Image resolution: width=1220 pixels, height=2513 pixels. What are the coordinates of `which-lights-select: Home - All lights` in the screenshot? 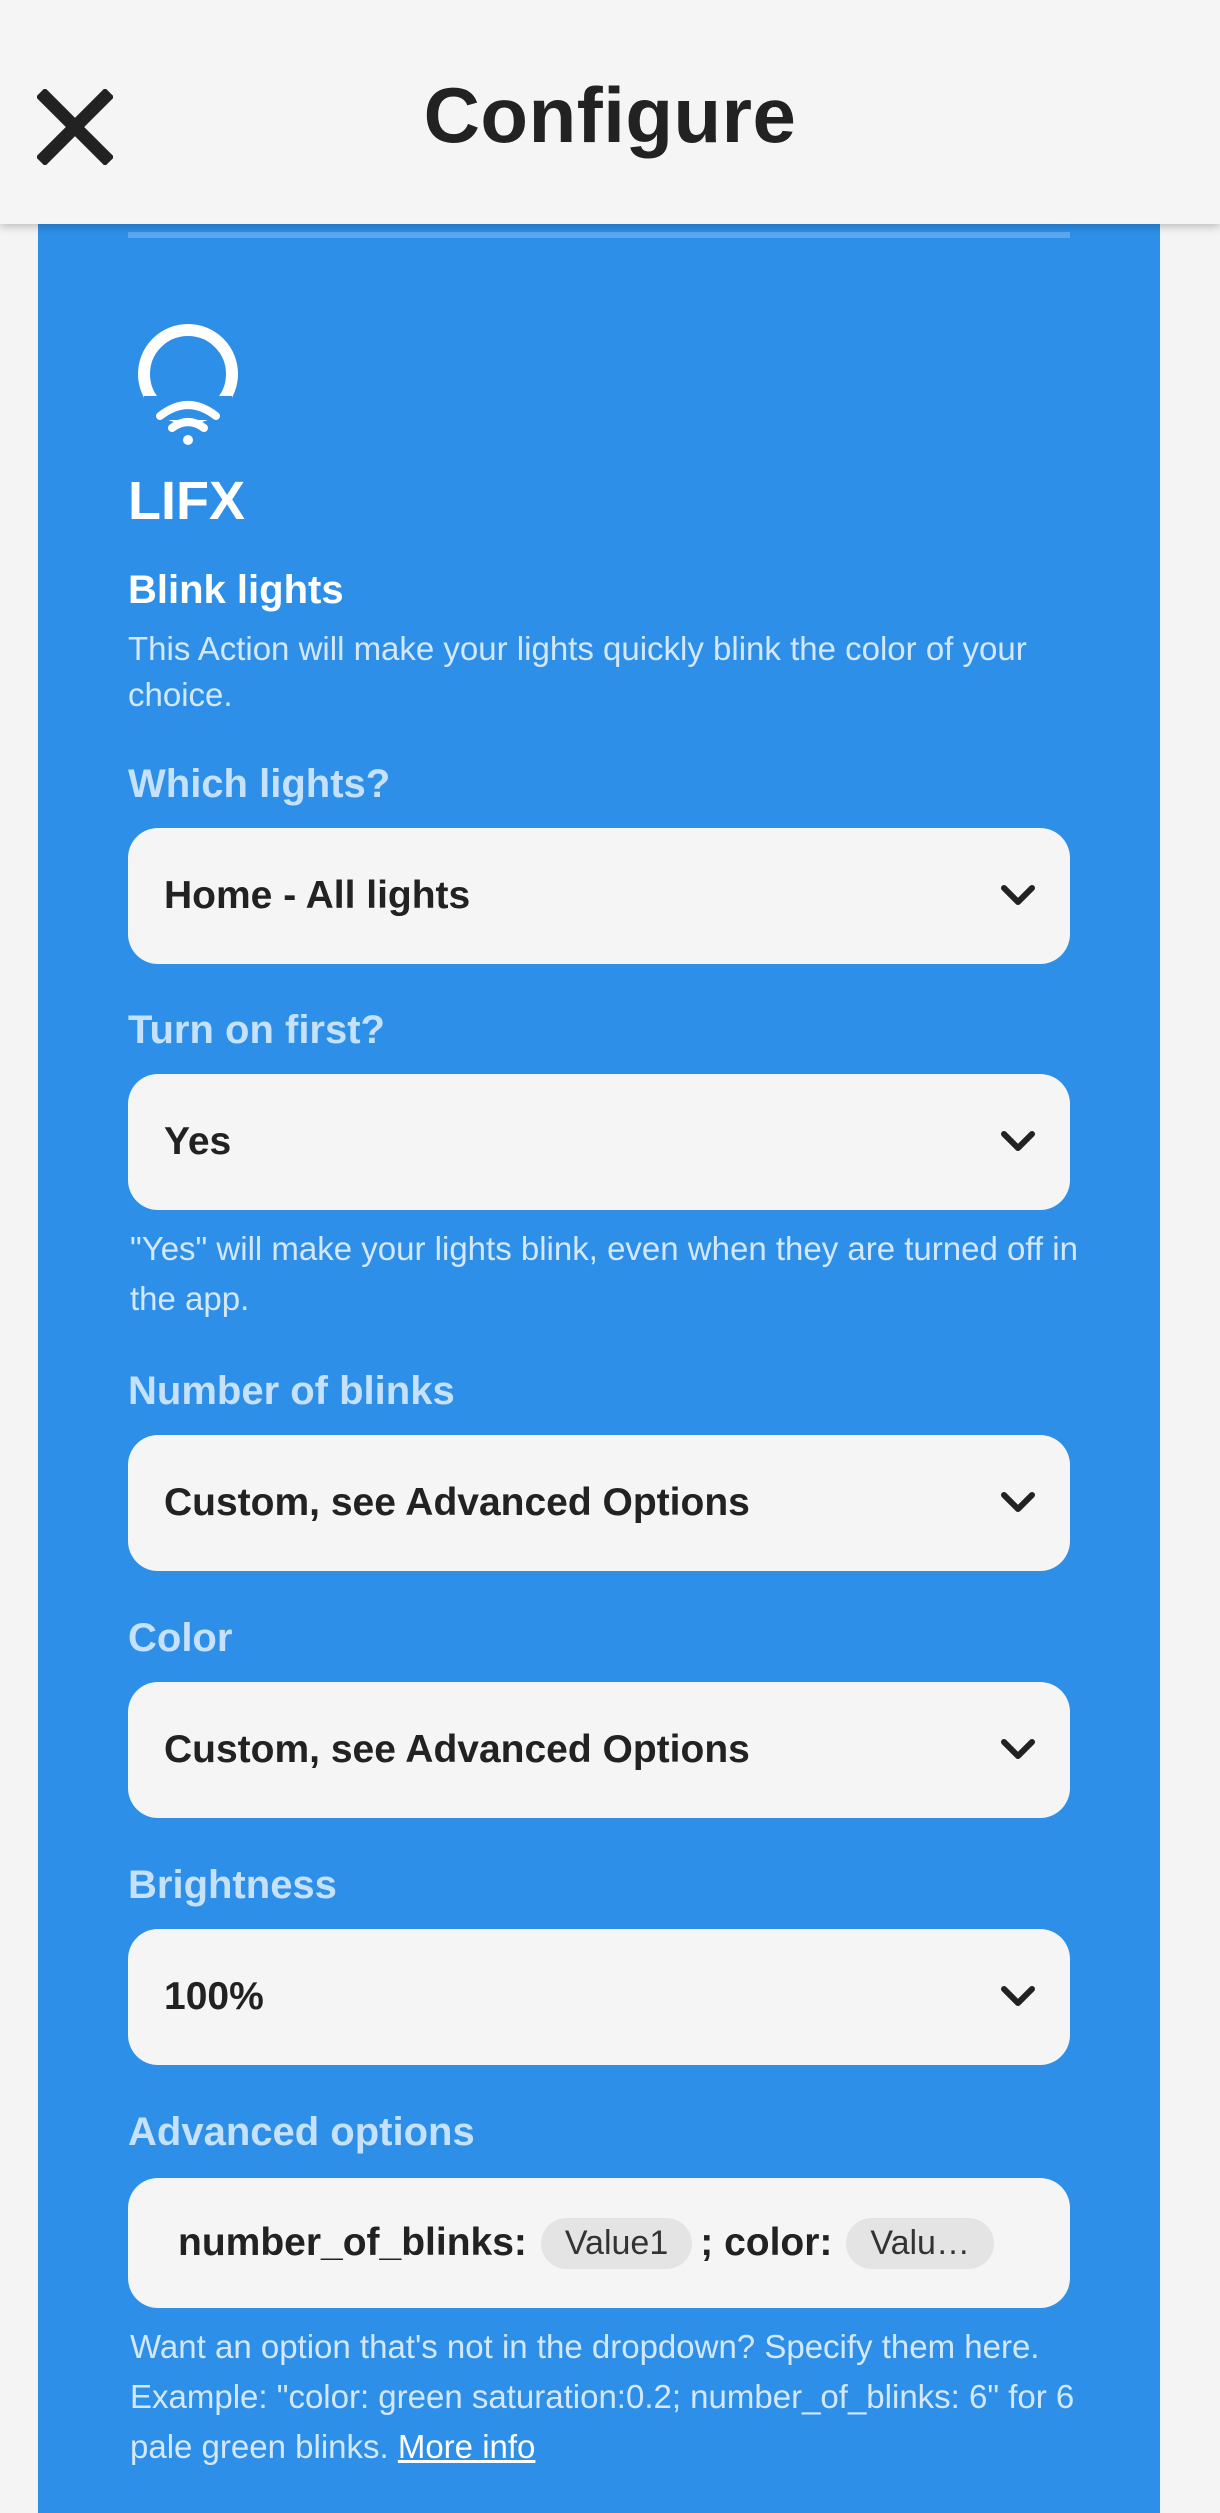 It's located at (599, 896).